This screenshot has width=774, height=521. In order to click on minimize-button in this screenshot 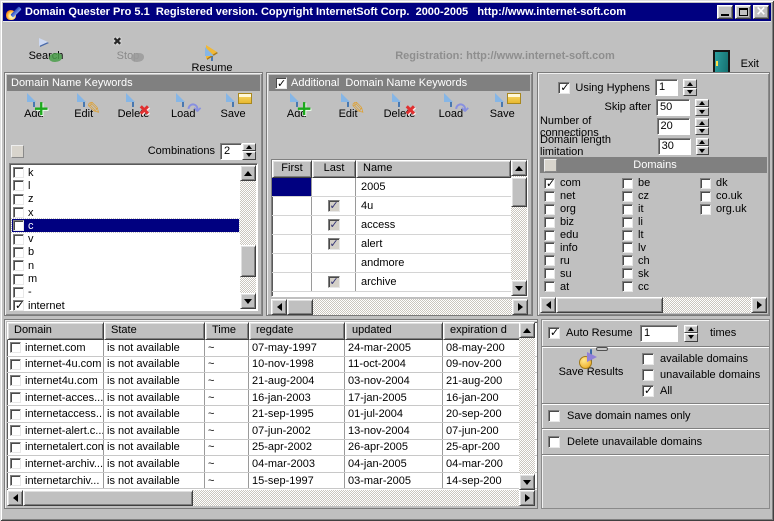, I will do `click(725, 12)`.